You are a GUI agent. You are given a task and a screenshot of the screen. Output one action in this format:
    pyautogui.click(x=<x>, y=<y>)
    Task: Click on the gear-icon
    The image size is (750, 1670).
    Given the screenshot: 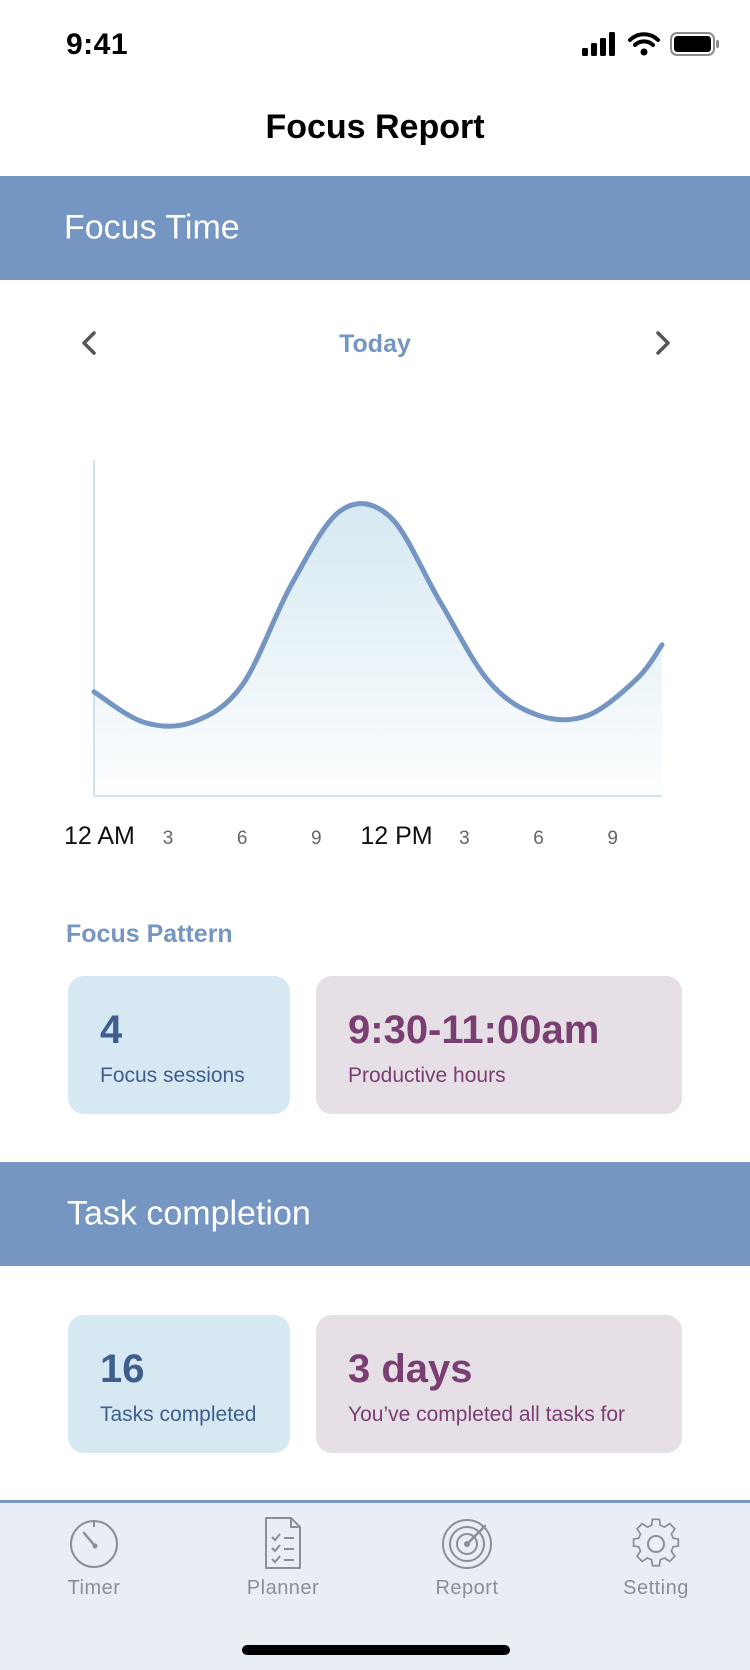 What is the action you would take?
    pyautogui.click(x=656, y=1542)
    